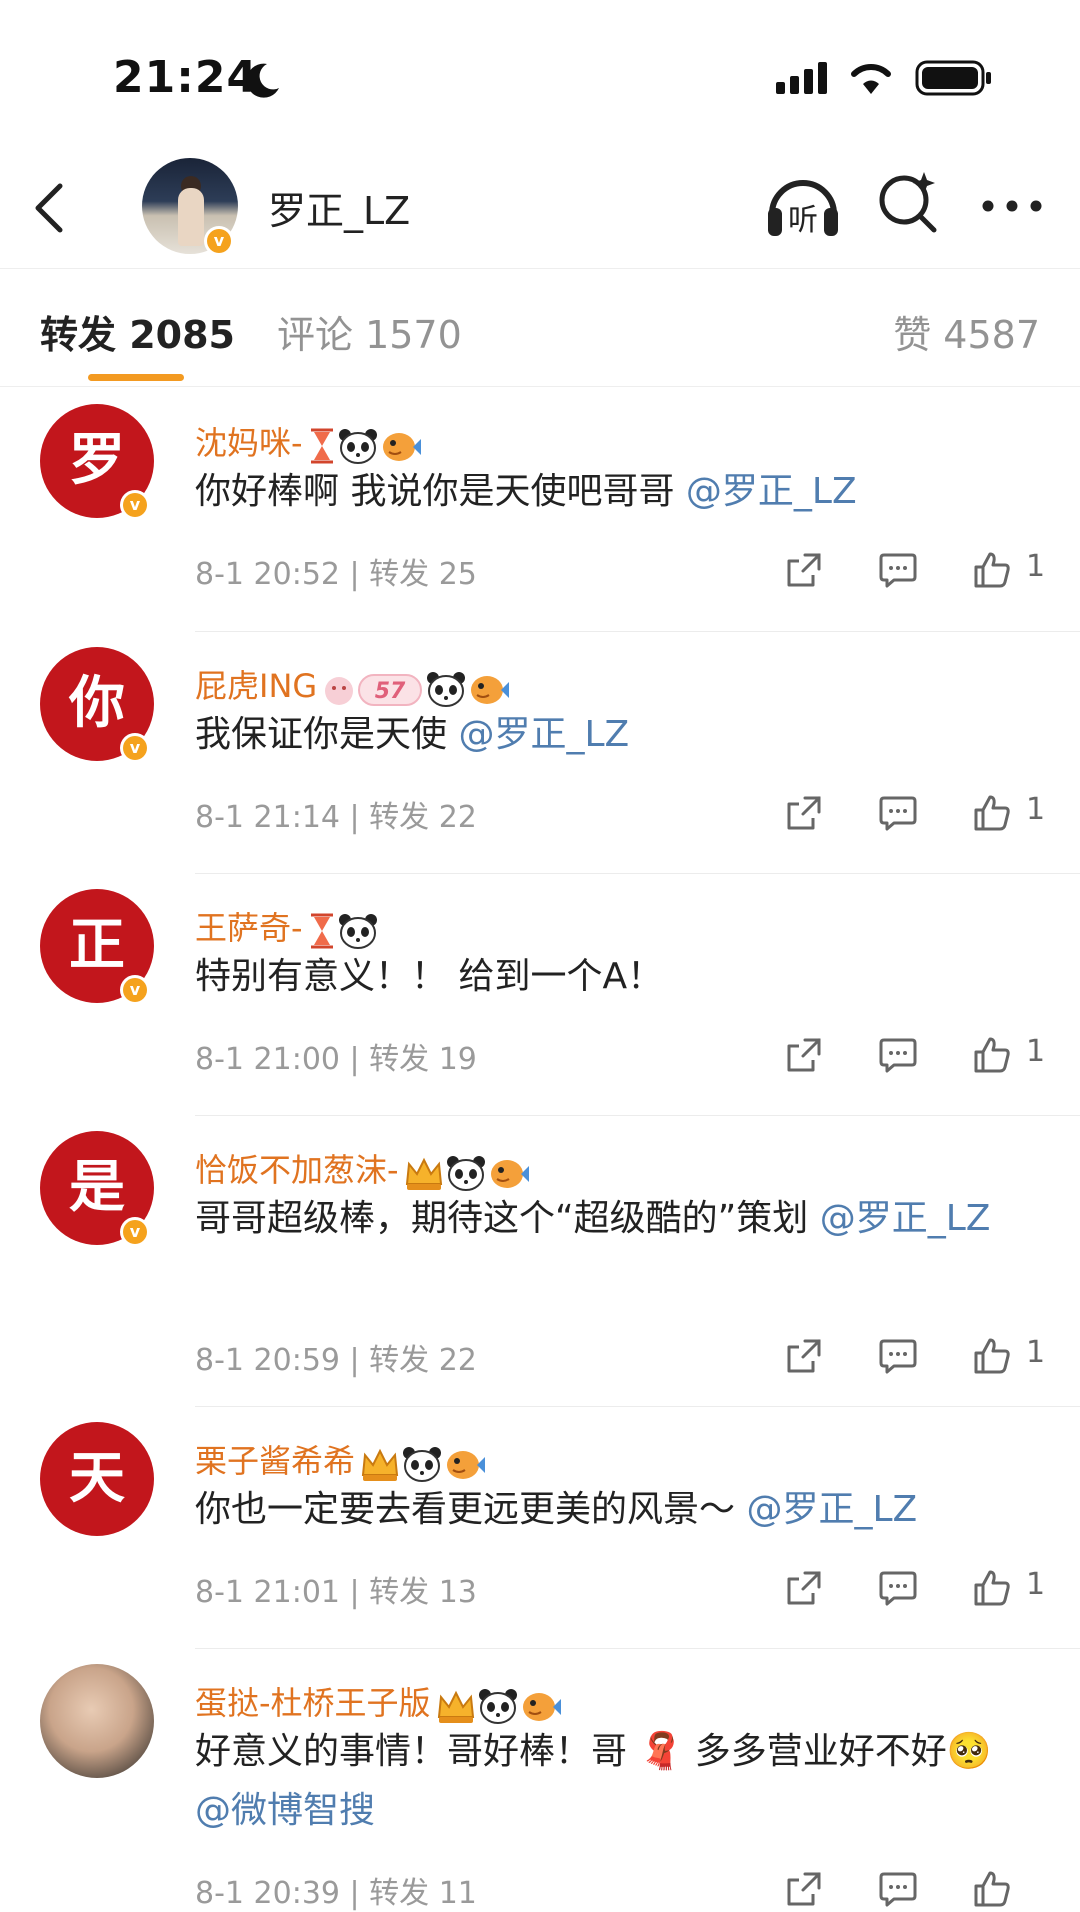 The height and width of the screenshot is (1912, 1080). I want to click on svg-text: 57, so click(390, 691).